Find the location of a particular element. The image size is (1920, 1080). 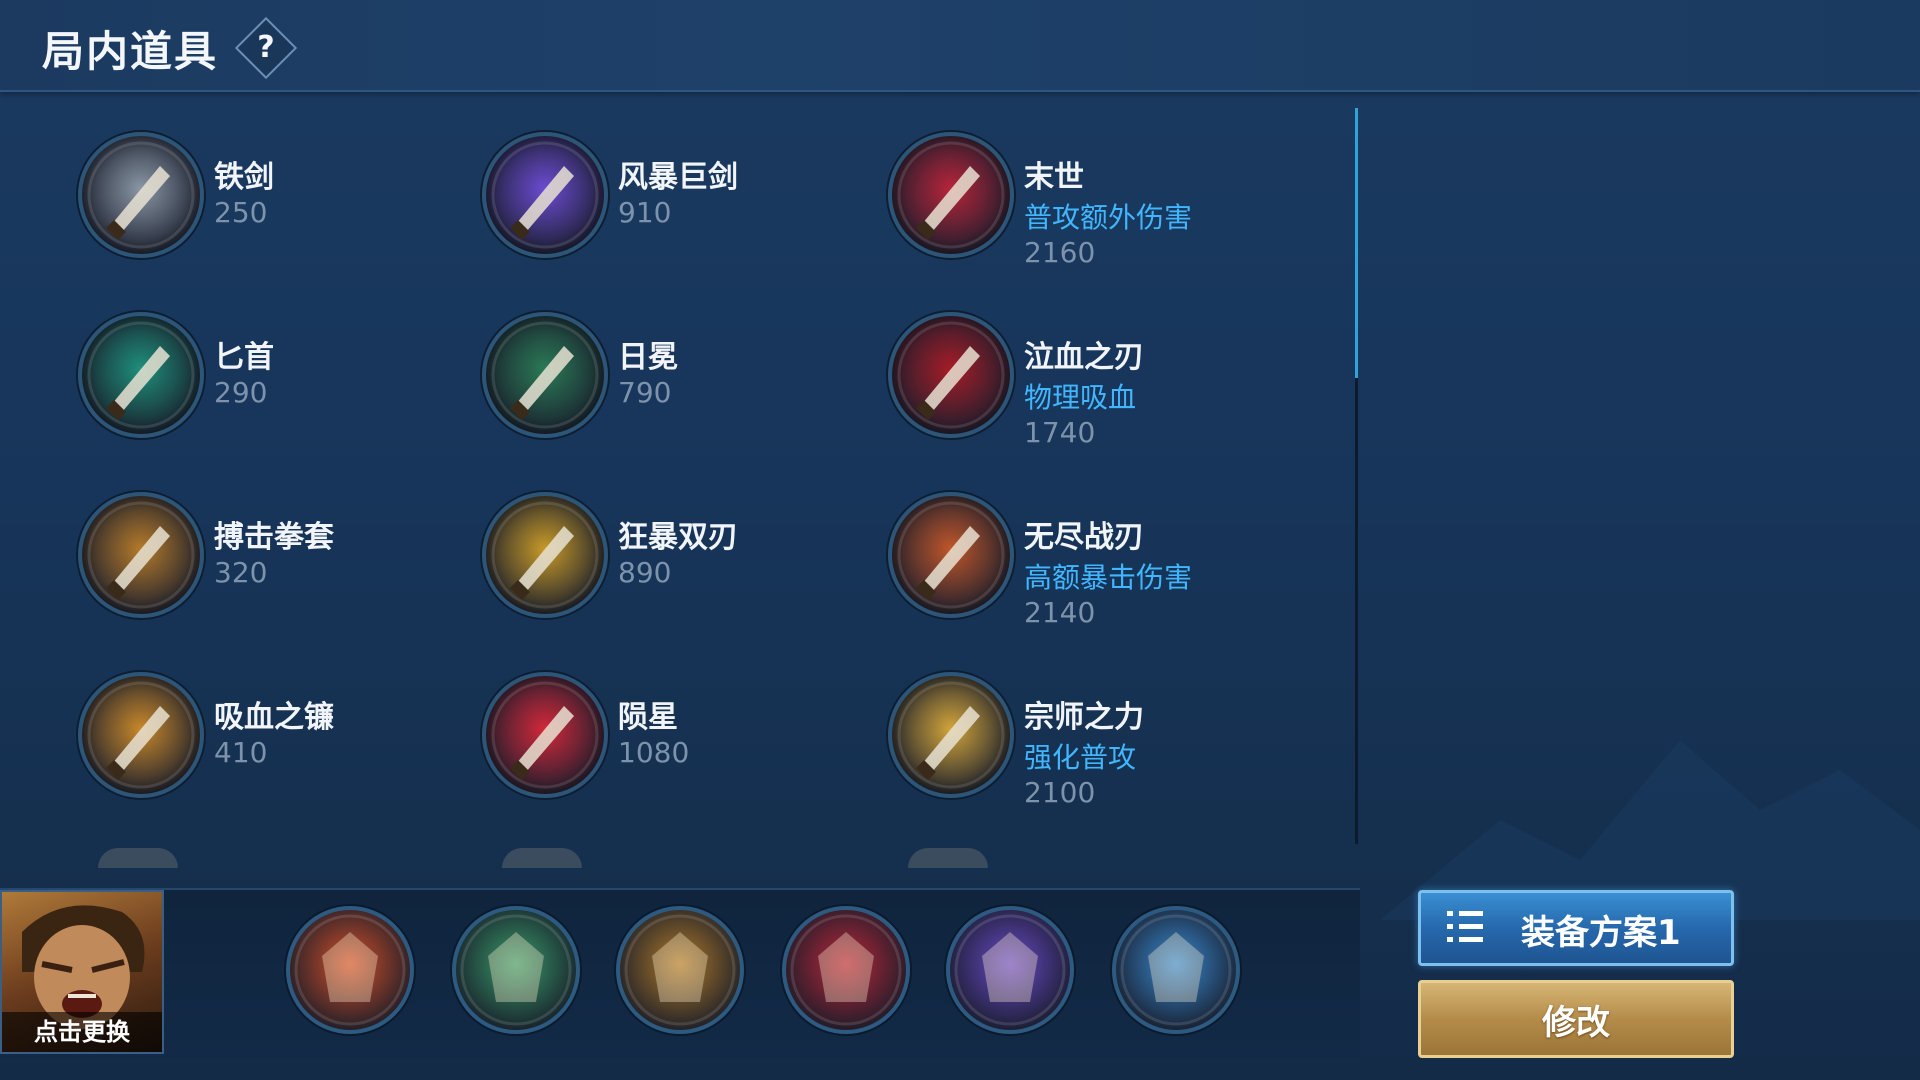

vampire-scythe-icon is located at coordinates (141, 735).